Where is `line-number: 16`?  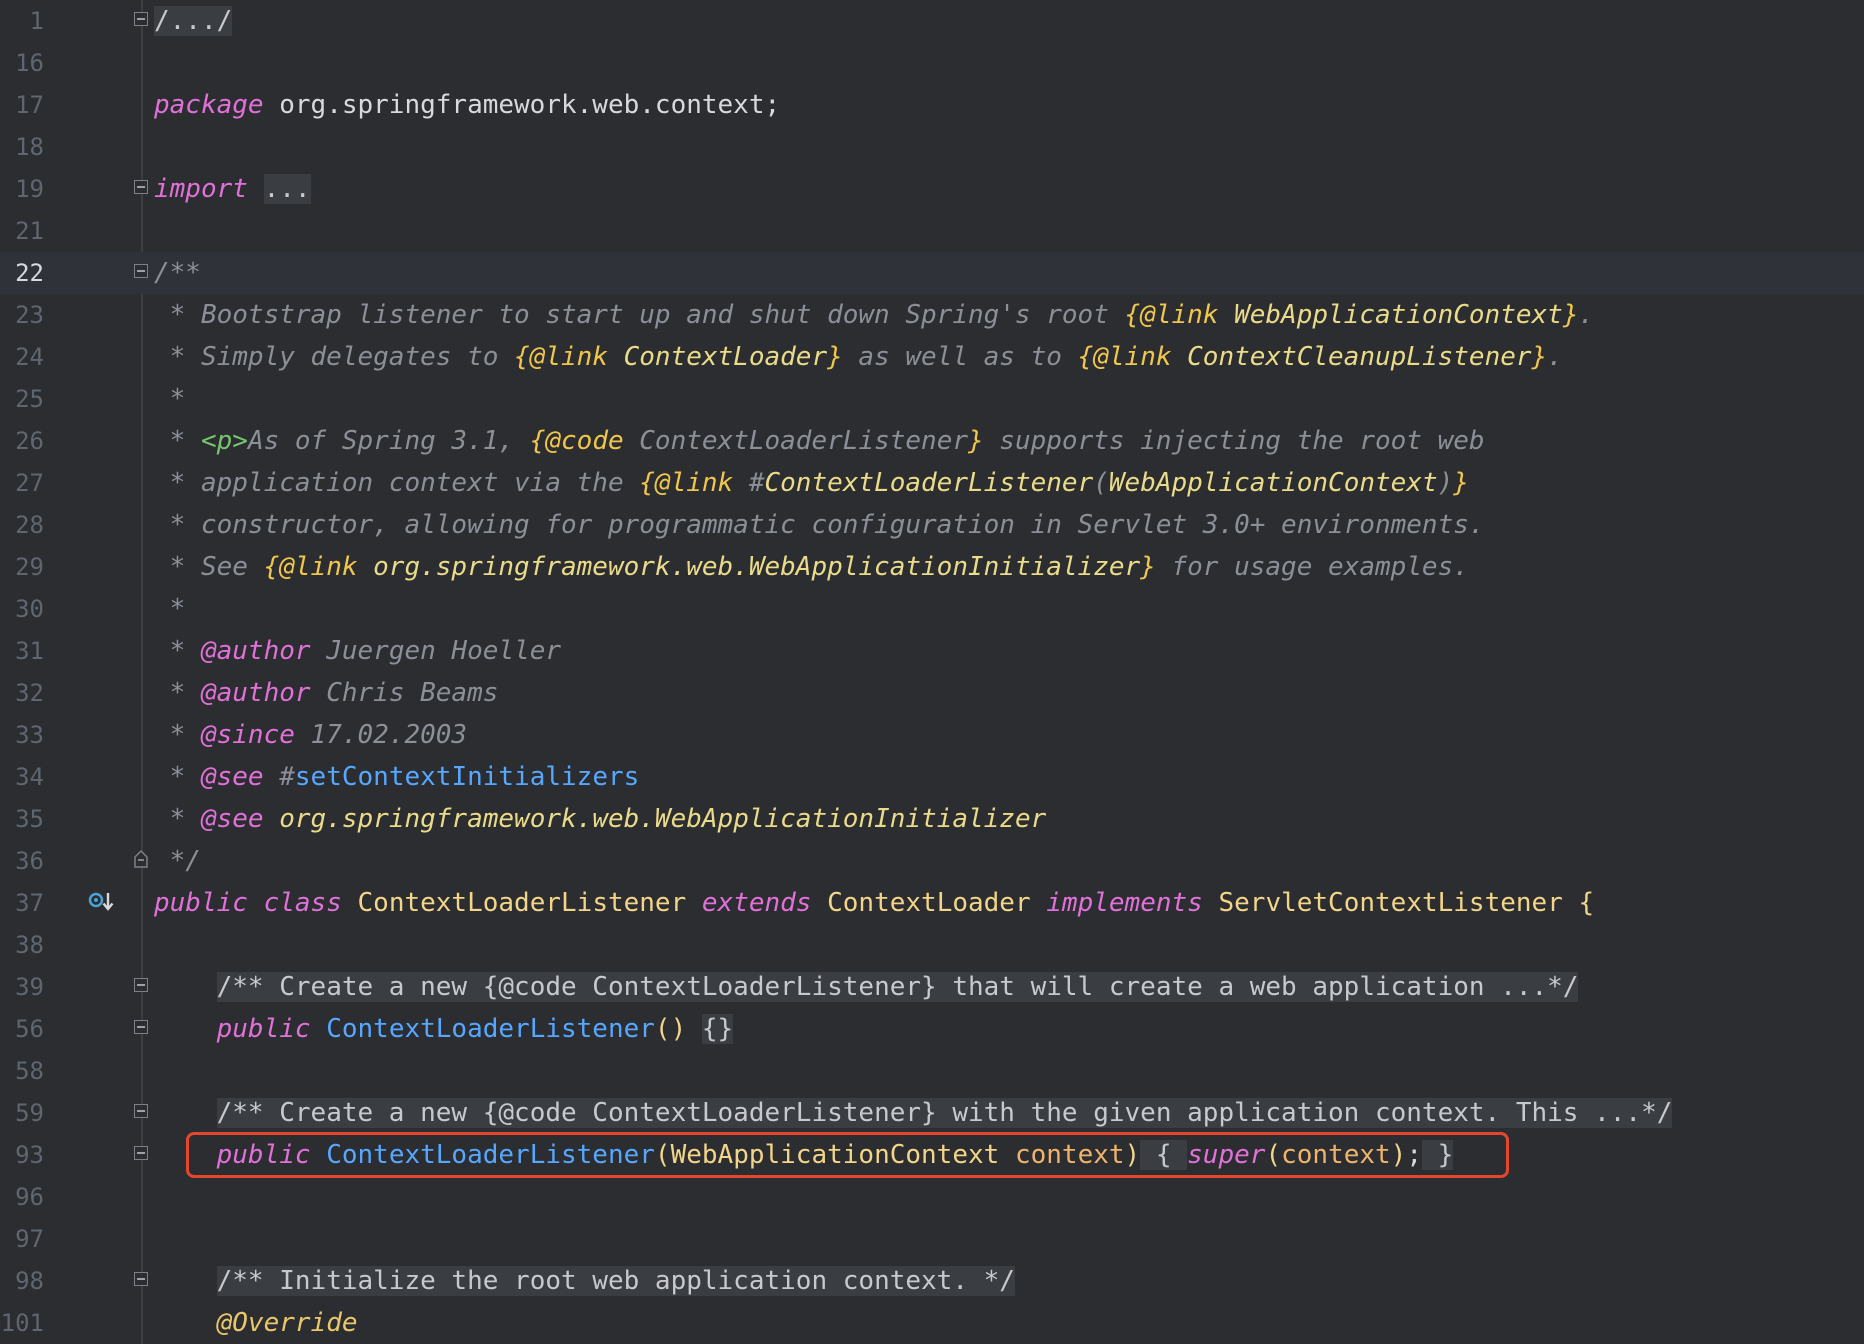
line-number: 16 is located at coordinates (22, 63).